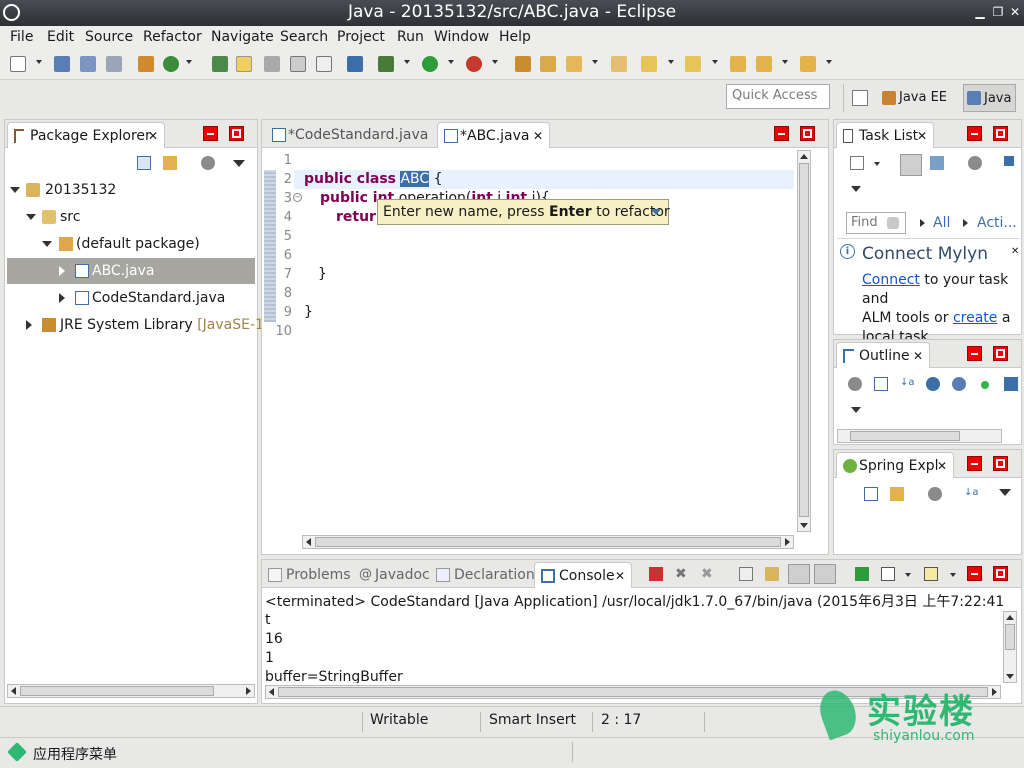 The height and width of the screenshot is (768, 1024). What do you see at coordinates (242, 37) in the screenshot?
I see `menu-navigate: Navigate` at bounding box center [242, 37].